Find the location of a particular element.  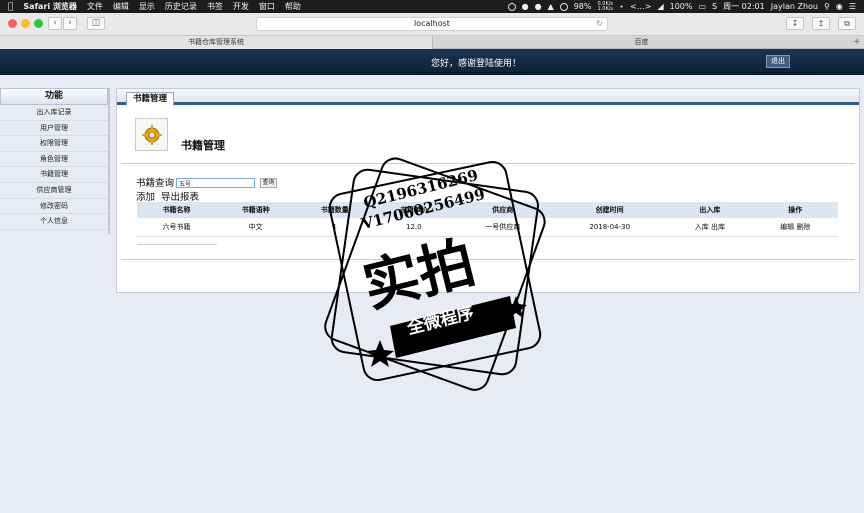

cell-actions: 编辑 删除 is located at coordinates (795, 227).